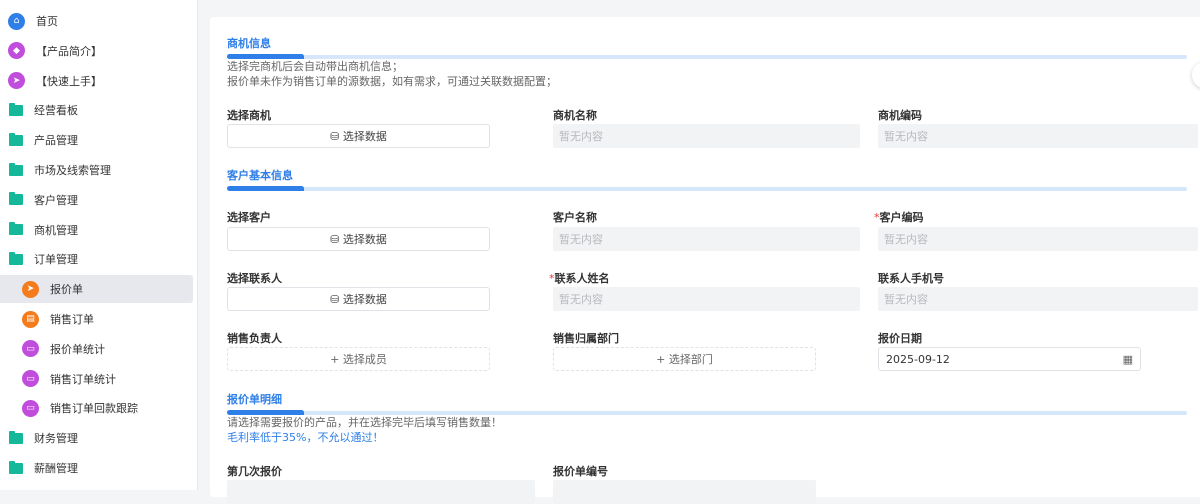 Image resolution: width=1200 pixels, height=504 pixels. What do you see at coordinates (30, 319) in the screenshot?
I see `clipboard-icon: ▤` at bounding box center [30, 319].